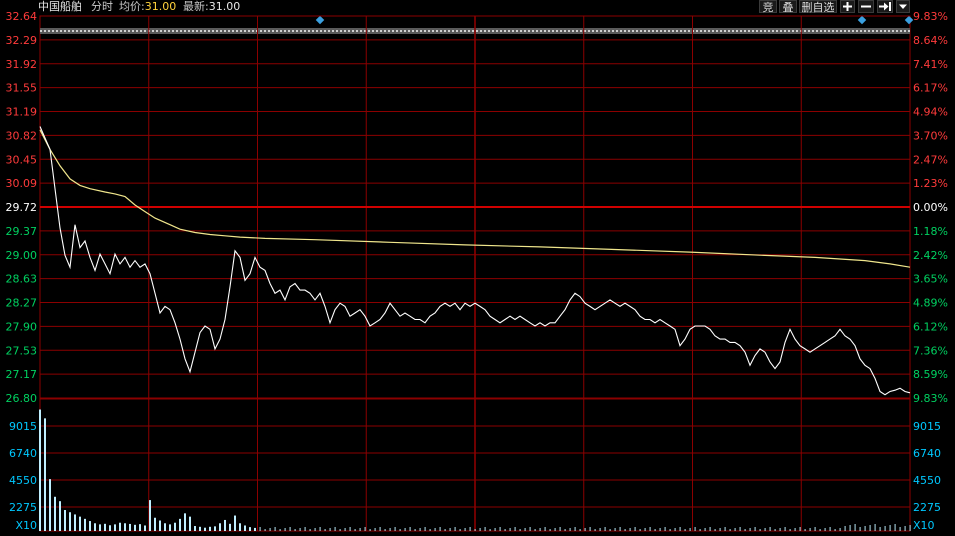  What do you see at coordinates (23, 480) in the screenshot?
I see `volume-tick-label: 4550` at bounding box center [23, 480].